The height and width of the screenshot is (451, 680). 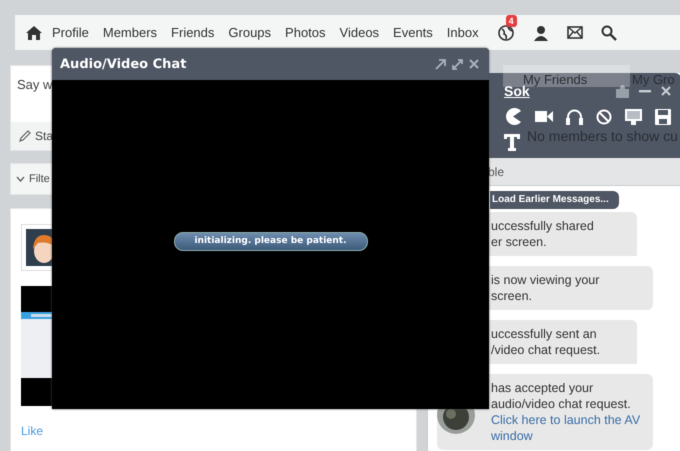 I want to click on status-tab: Sta, so click(x=44, y=136).